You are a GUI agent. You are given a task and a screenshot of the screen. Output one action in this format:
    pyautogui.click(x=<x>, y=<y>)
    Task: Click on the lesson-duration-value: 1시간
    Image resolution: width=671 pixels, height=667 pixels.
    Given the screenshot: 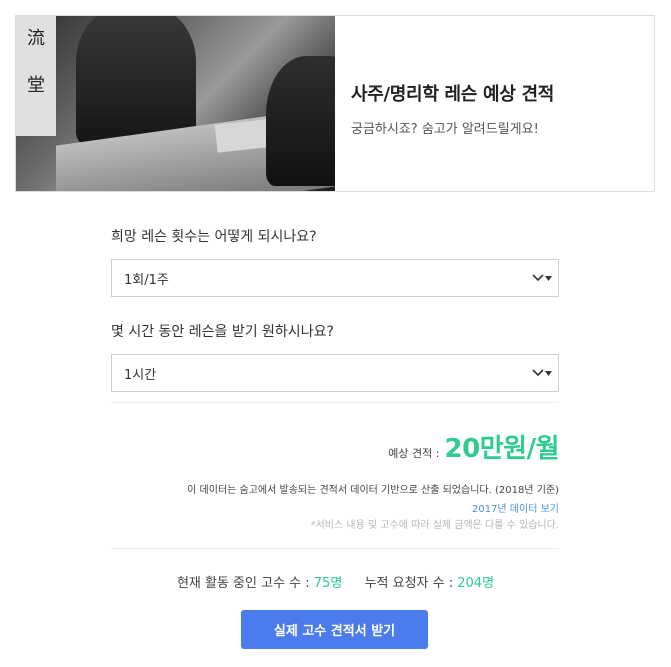 What is the action you would take?
    pyautogui.click(x=140, y=375)
    